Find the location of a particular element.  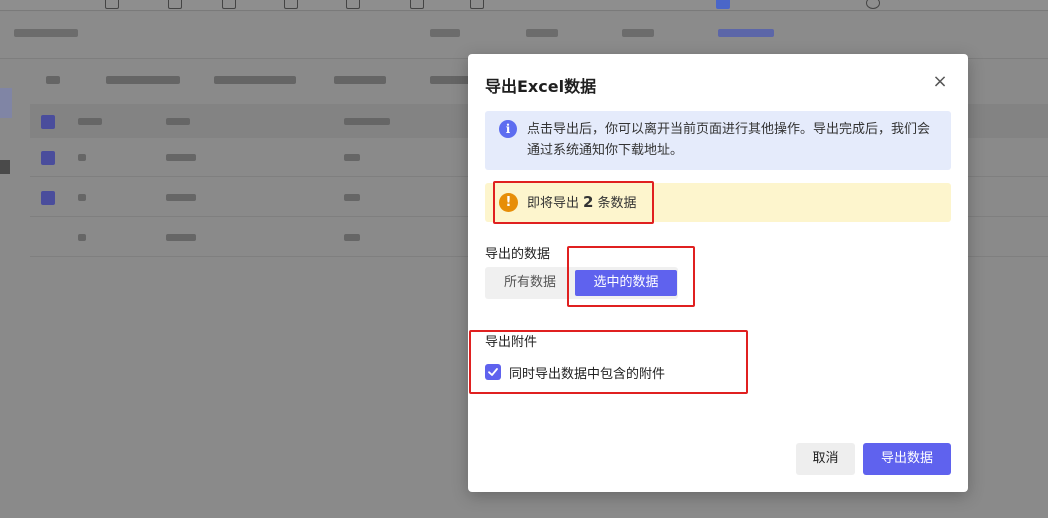

option-all-data: 所有数据 is located at coordinates (530, 283).